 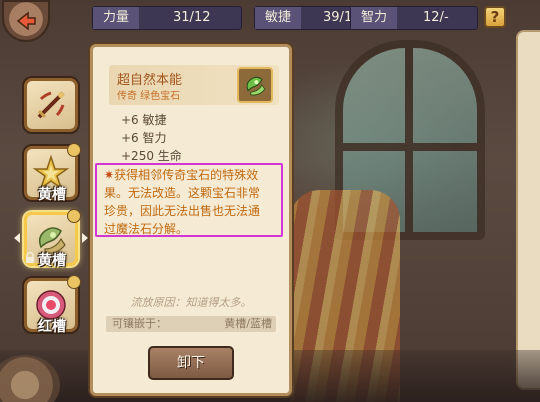 I want to click on socket-label: 可镶嵌于：, so click(x=139, y=323).